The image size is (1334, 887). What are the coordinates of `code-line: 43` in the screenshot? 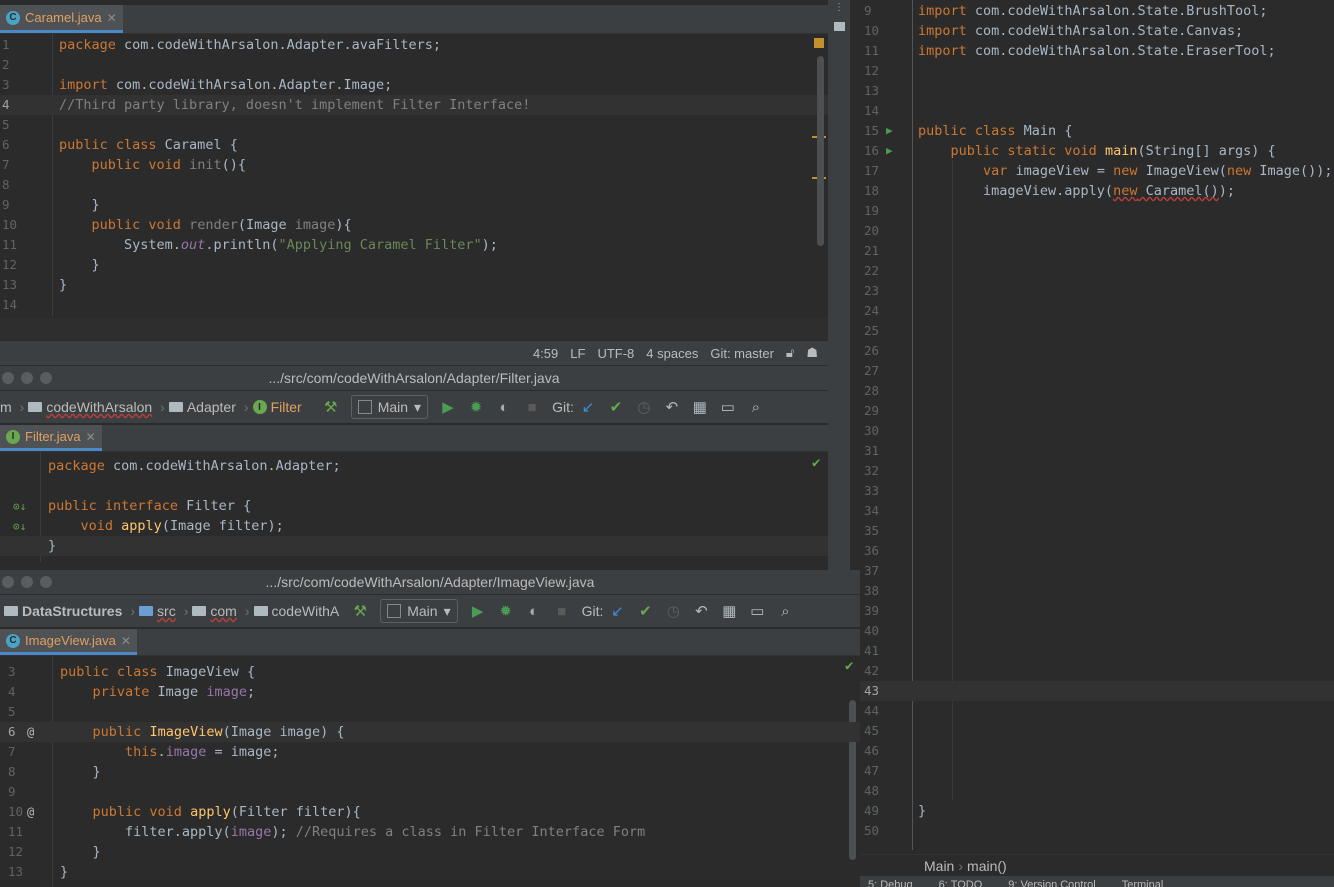 It's located at (1081, 691).